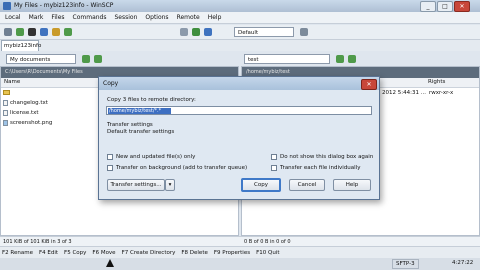 Image resolution: width=480 pixels, height=270 pixels. I want to click on compare-icon, so click(56, 32).